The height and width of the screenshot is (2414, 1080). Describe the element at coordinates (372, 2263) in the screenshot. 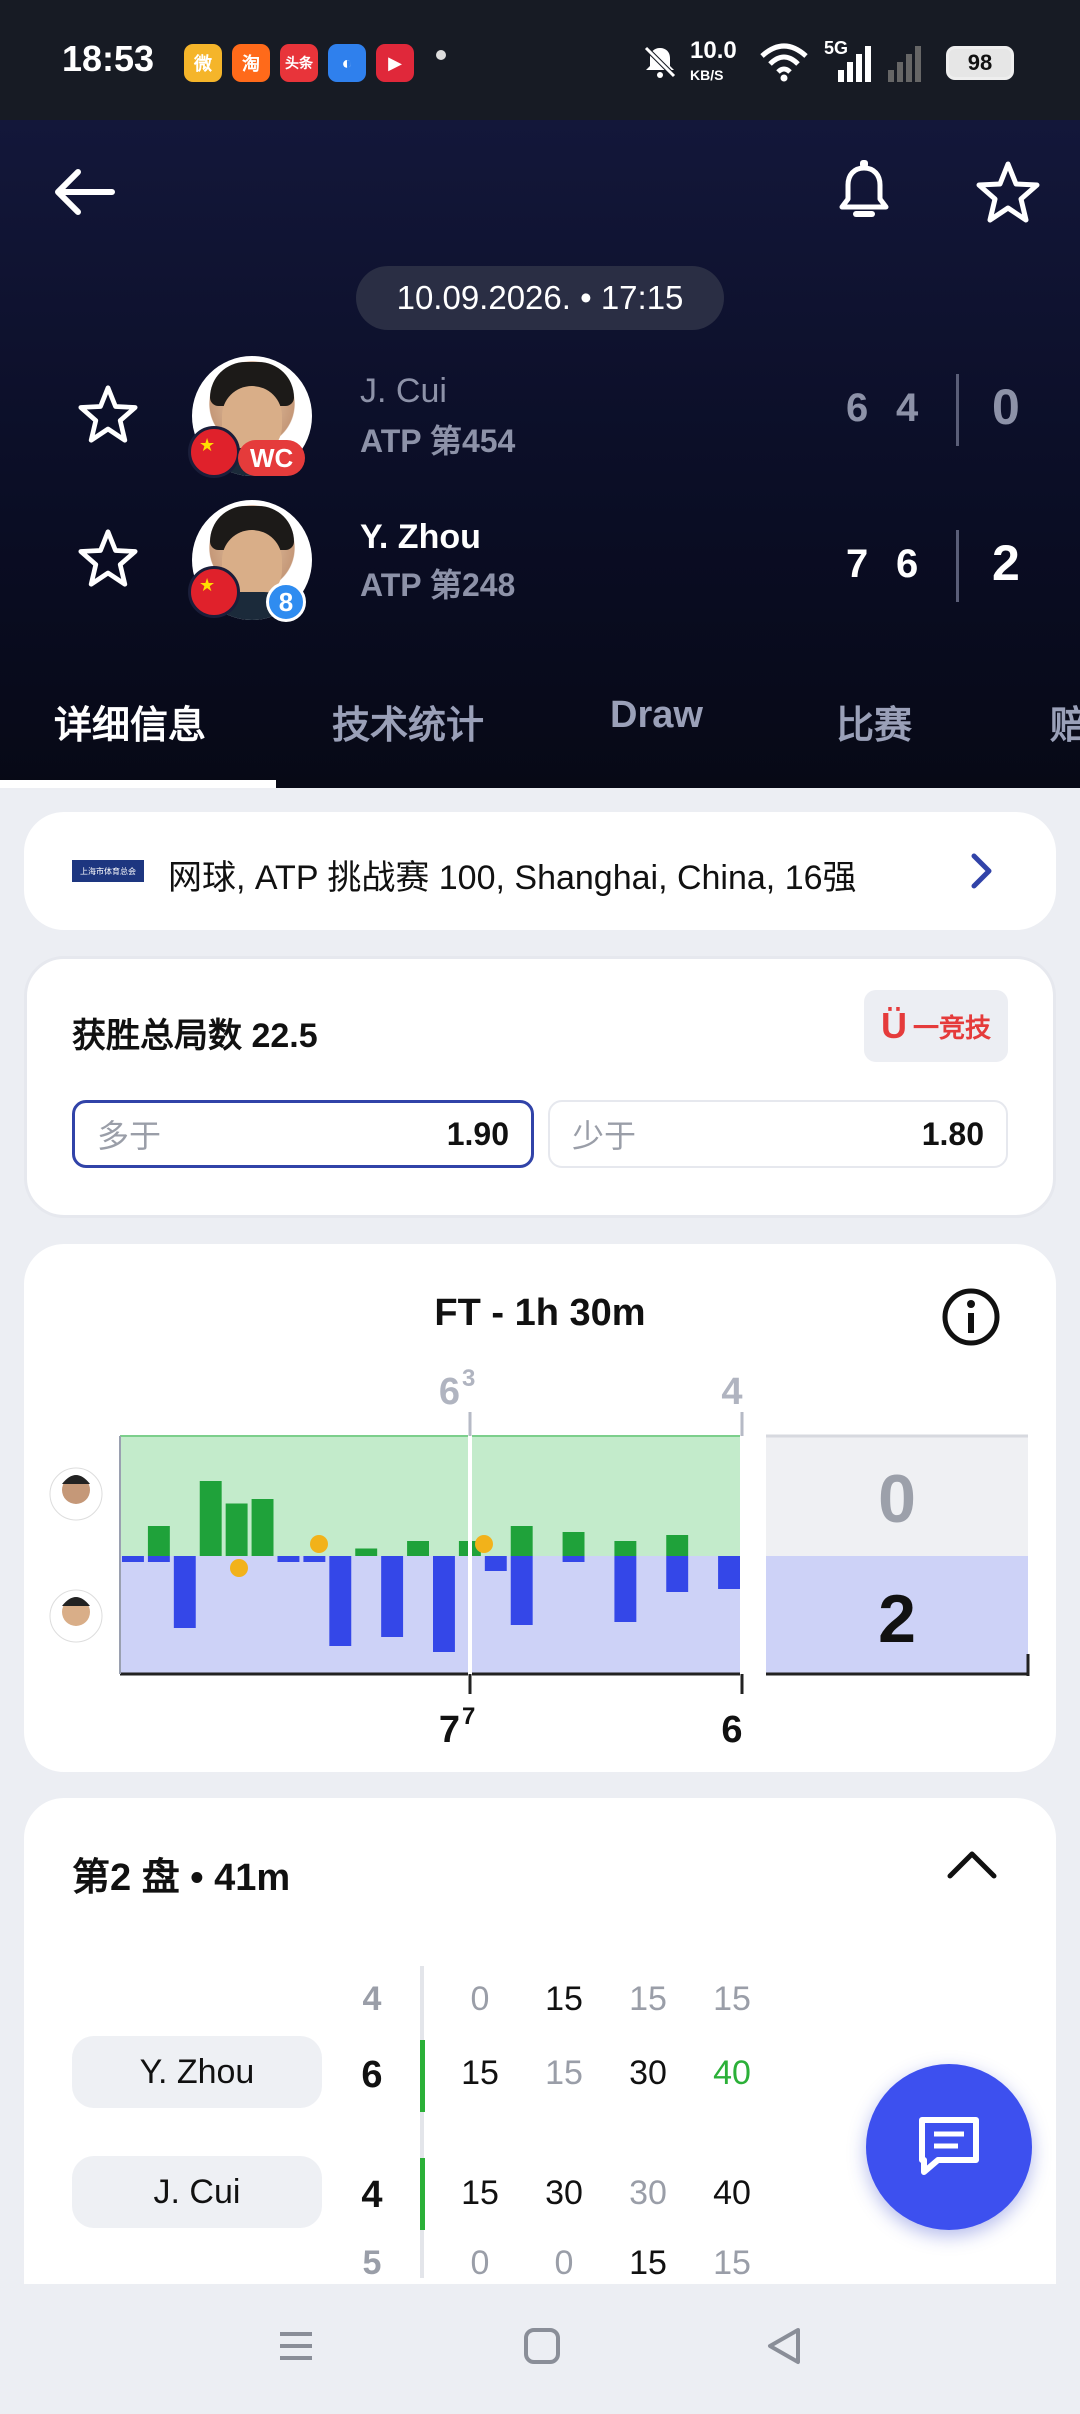

I see `next-game-score: 5` at that location.